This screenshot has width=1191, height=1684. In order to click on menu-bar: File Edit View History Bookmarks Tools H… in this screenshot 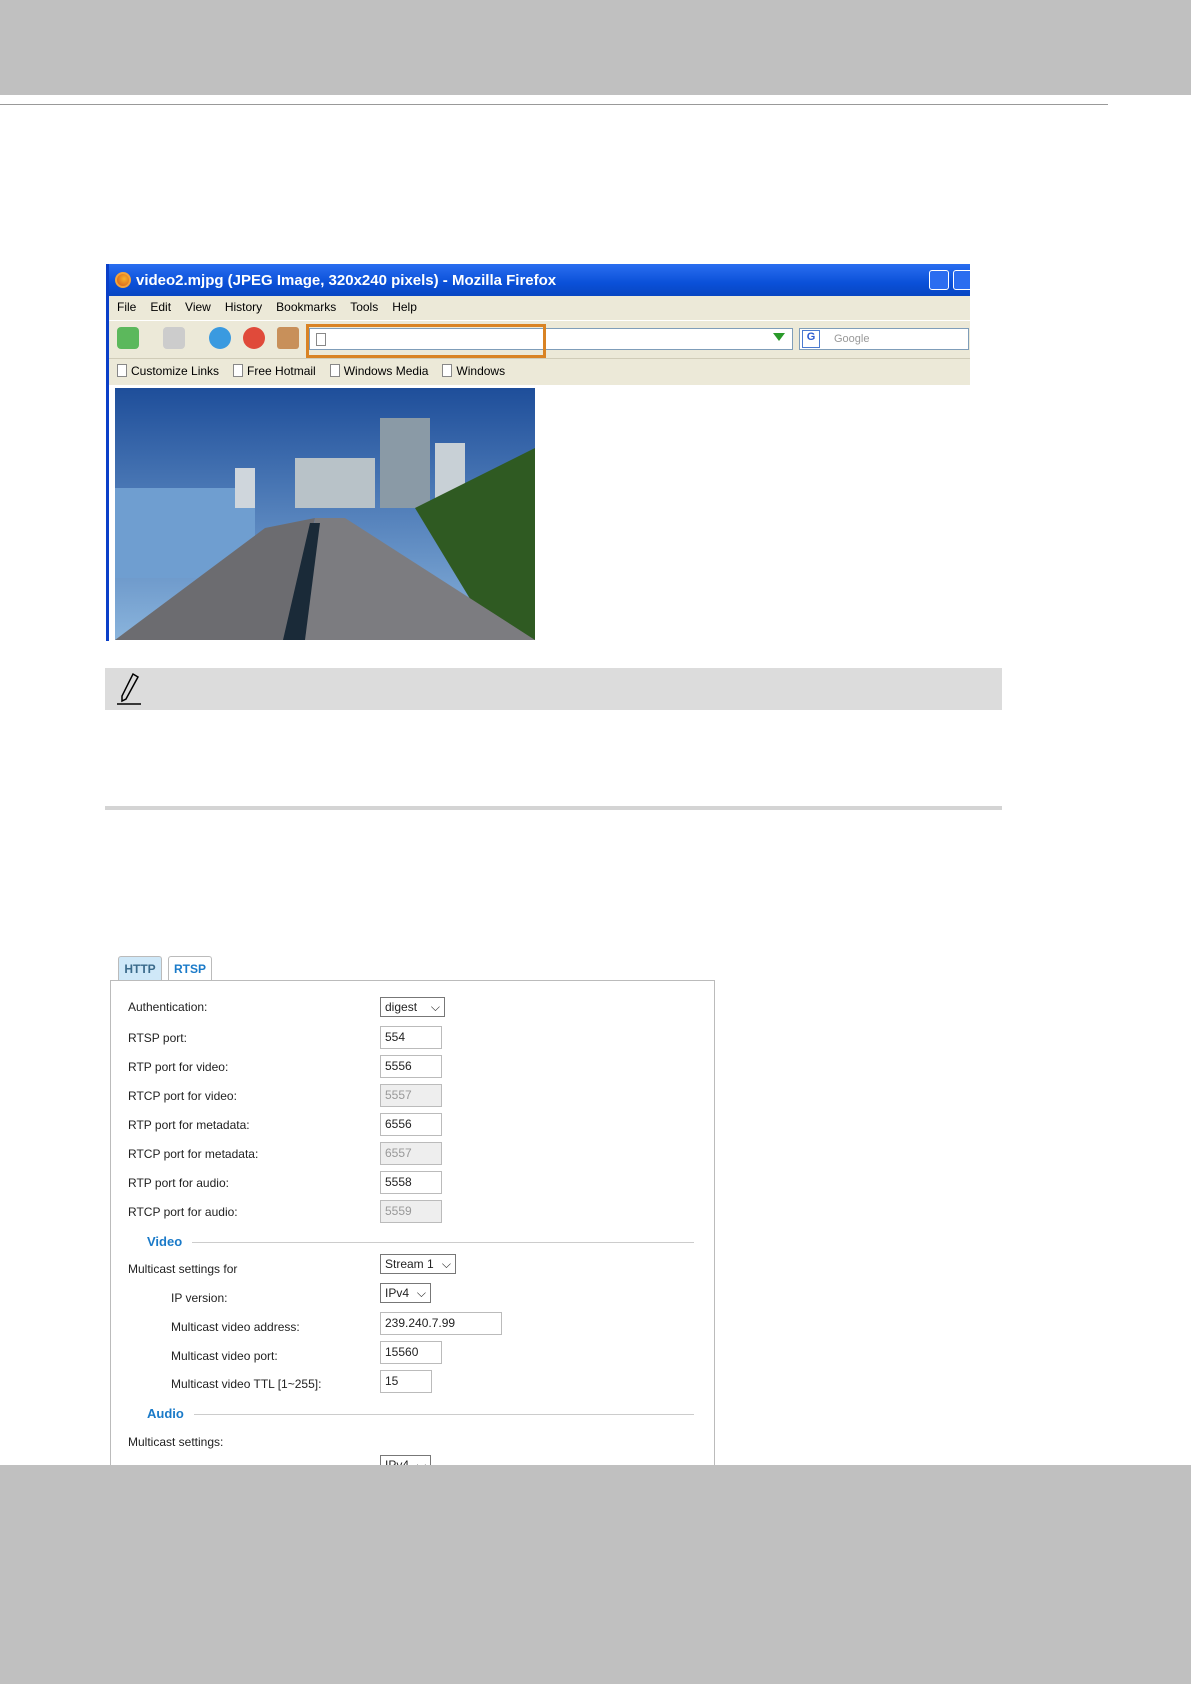, I will do `click(539, 307)`.